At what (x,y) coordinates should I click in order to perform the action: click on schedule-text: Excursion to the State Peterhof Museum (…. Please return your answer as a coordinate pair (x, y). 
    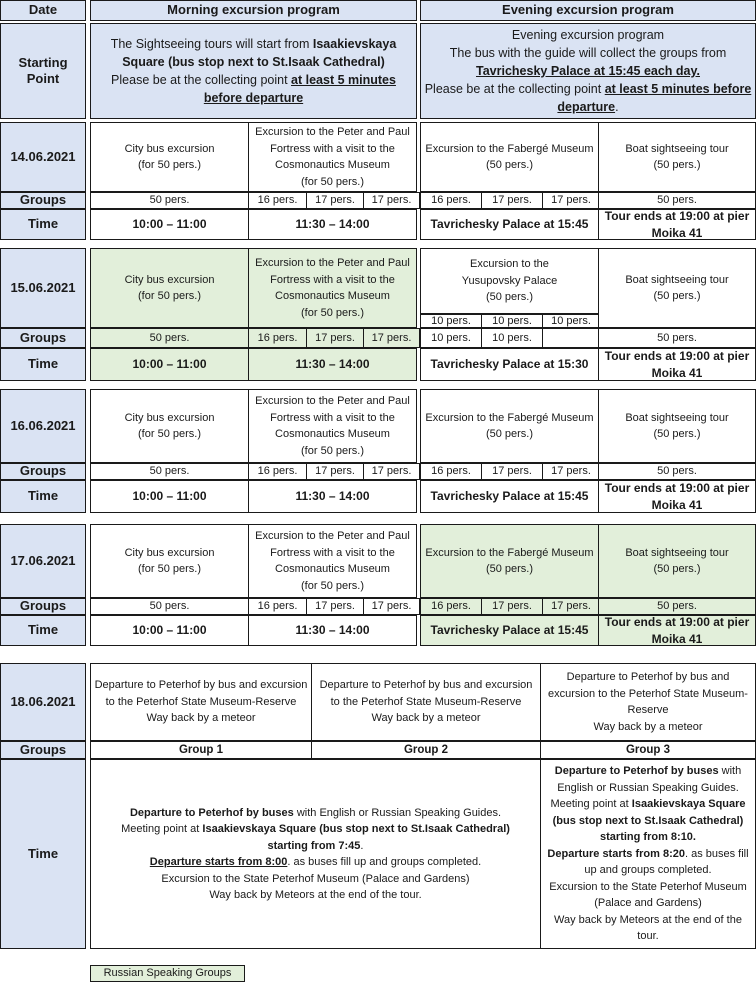
    Looking at the image, I should click on (648, 895).